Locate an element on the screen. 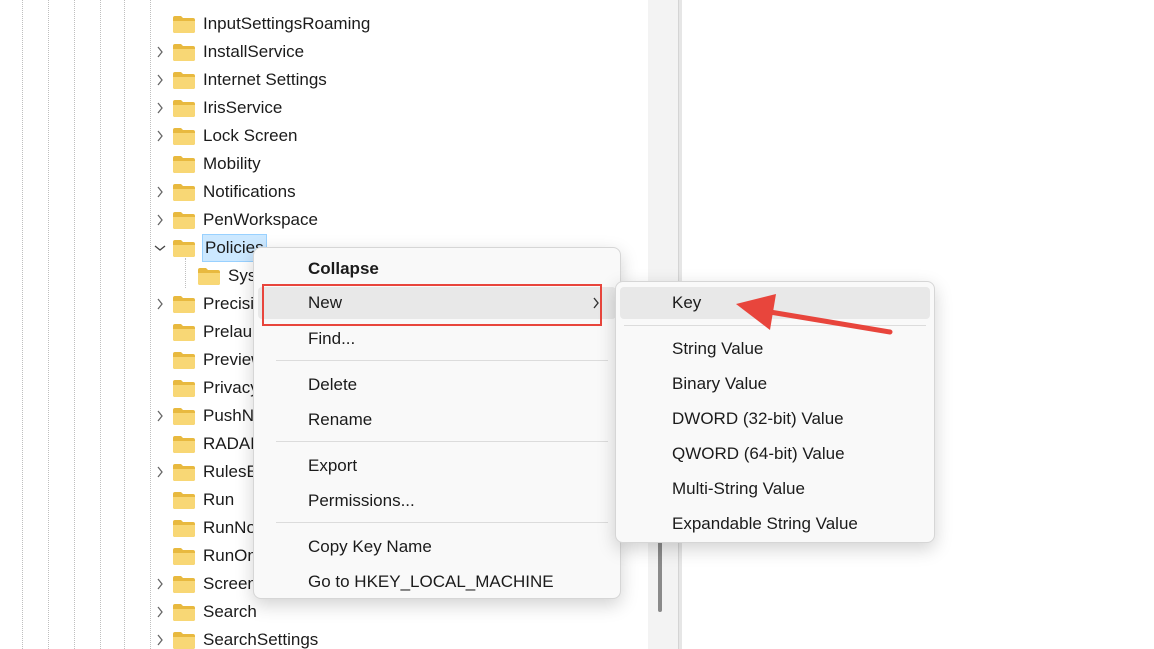  submenu-item-qword-value: QWORD (64-bit) Value is located at coordinates (775, 454).